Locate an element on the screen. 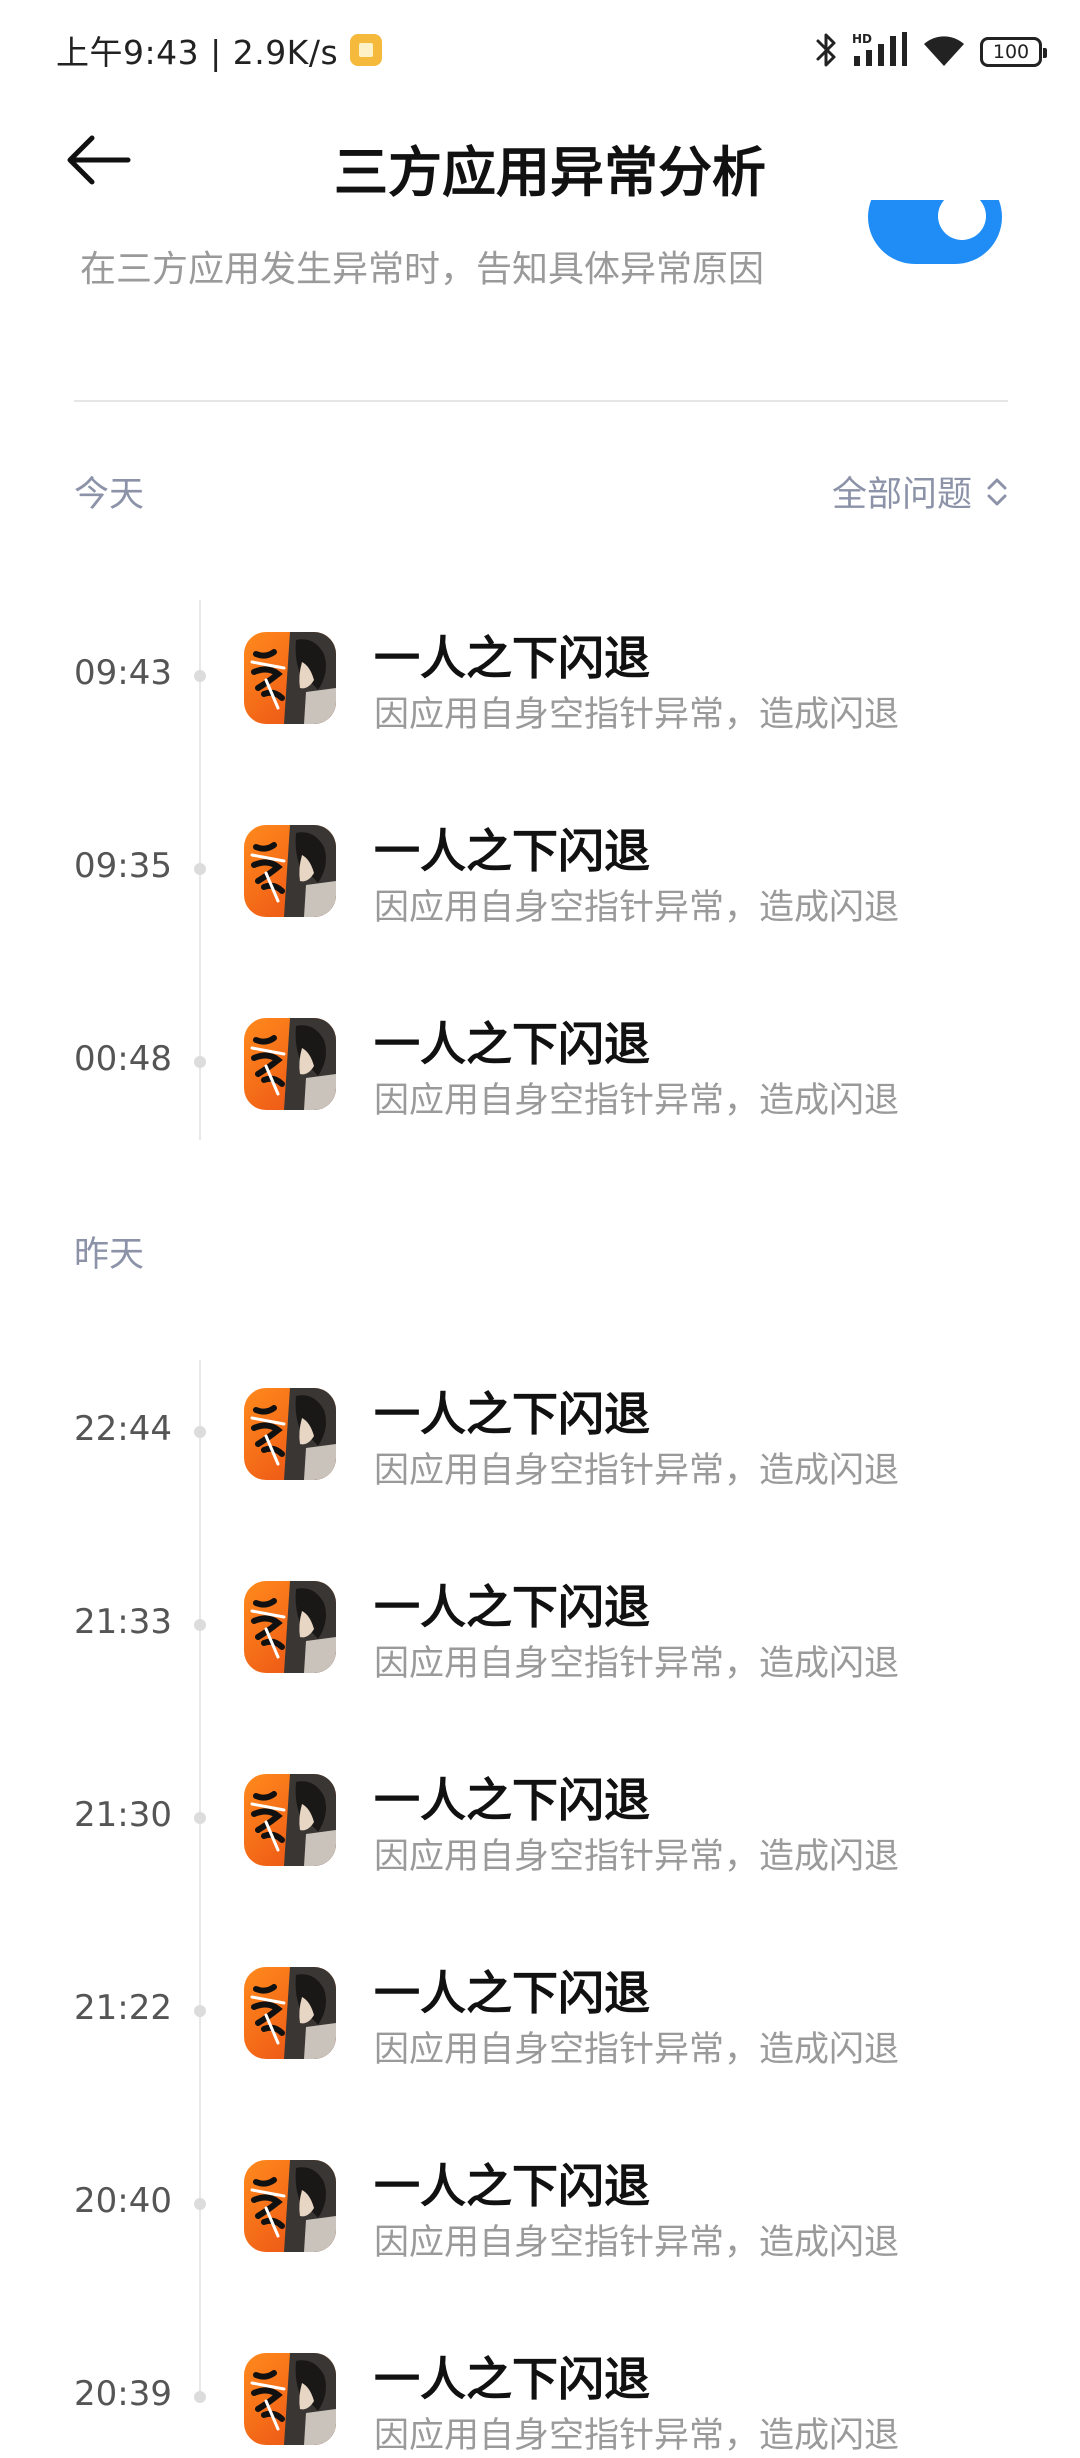  divider is located at coordinates (541, 401).